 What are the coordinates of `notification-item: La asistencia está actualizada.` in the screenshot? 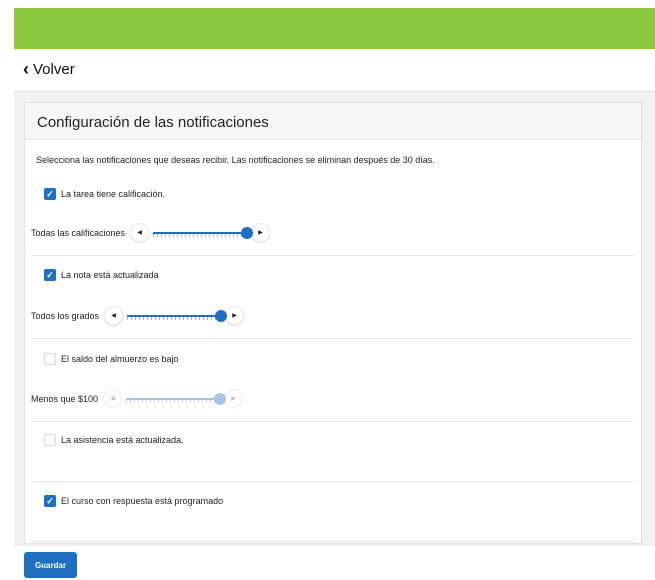 It's located at (114, 440).